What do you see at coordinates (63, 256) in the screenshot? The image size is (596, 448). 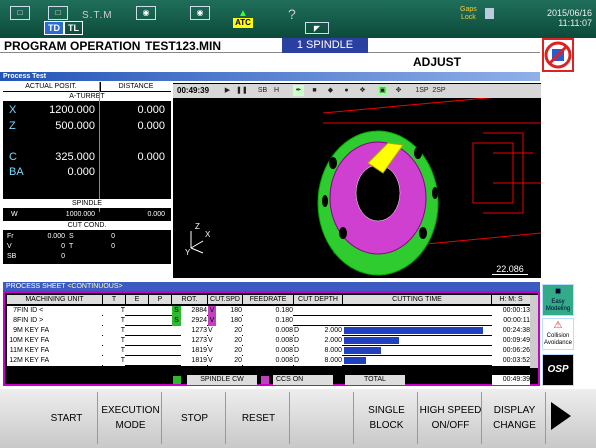 I see `sb-value: 0` at bounding box center [63, 256].